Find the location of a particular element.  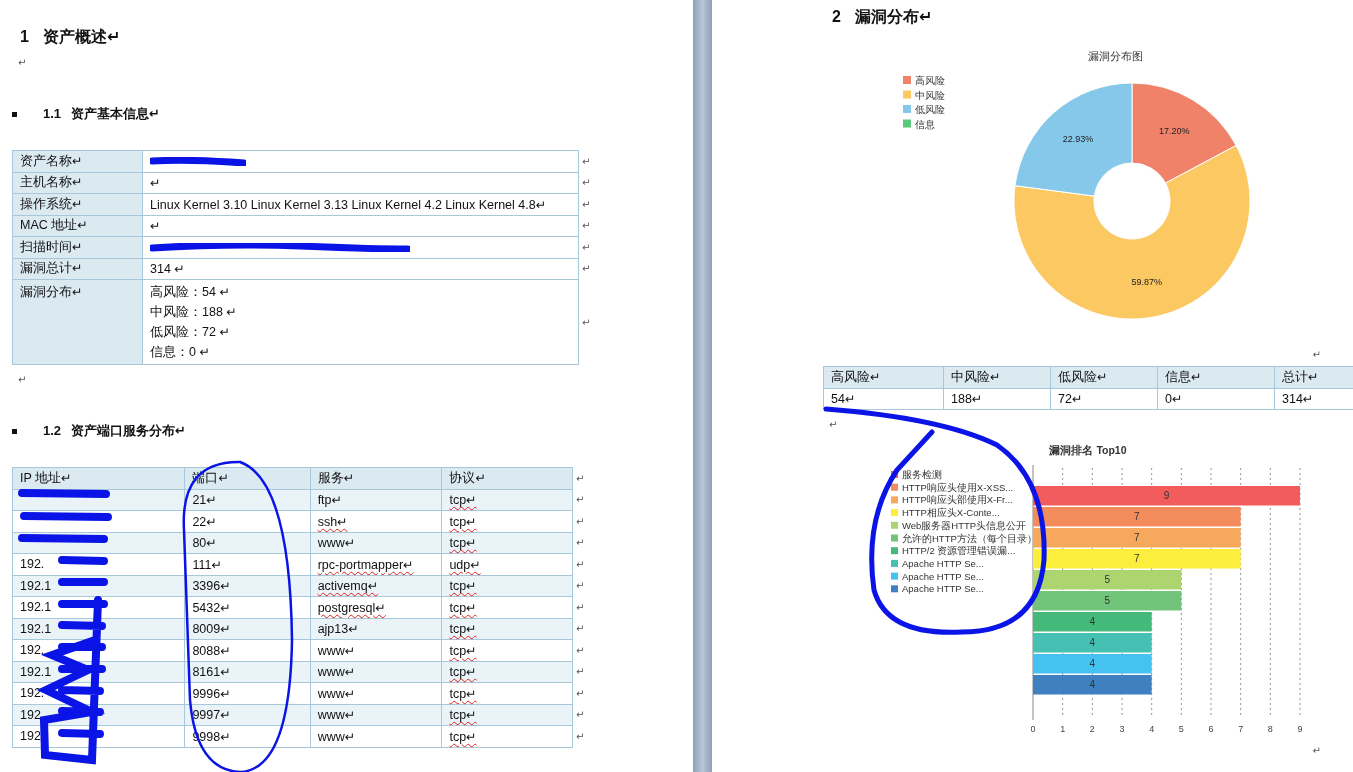

slice-label: 22.93% is located at coordinates (1078, 139).